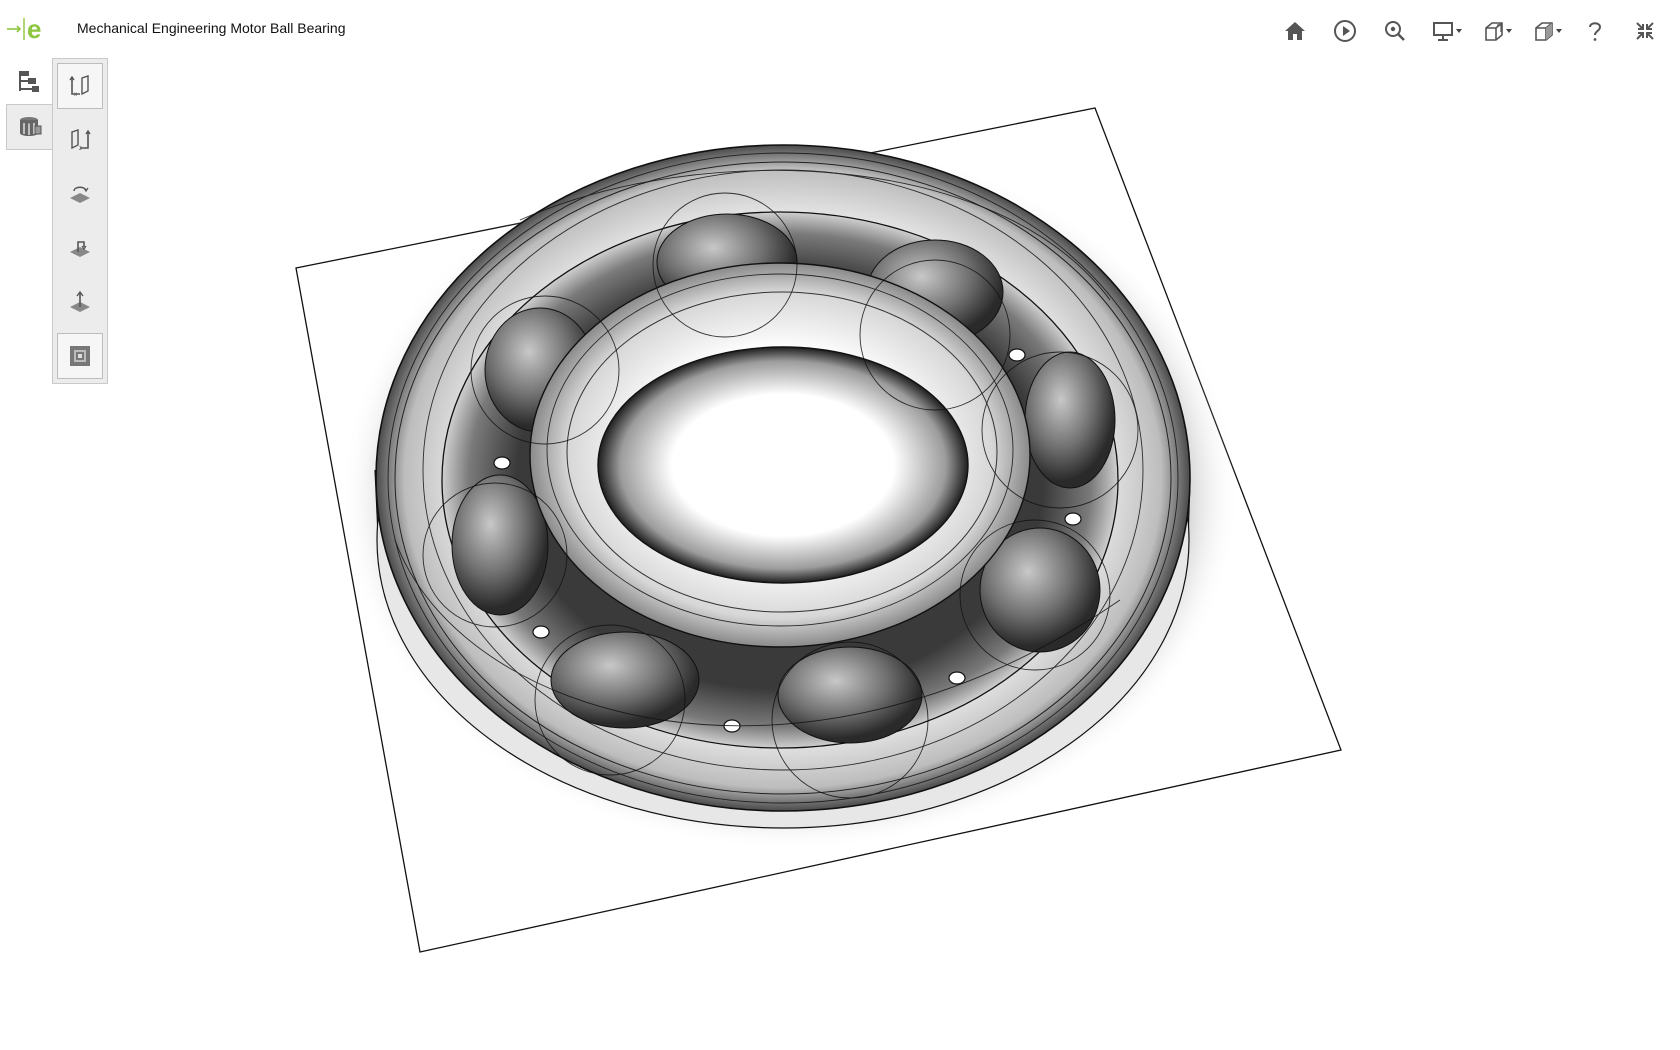  I want to click on display-monitor-icon, so click(1443, 31).